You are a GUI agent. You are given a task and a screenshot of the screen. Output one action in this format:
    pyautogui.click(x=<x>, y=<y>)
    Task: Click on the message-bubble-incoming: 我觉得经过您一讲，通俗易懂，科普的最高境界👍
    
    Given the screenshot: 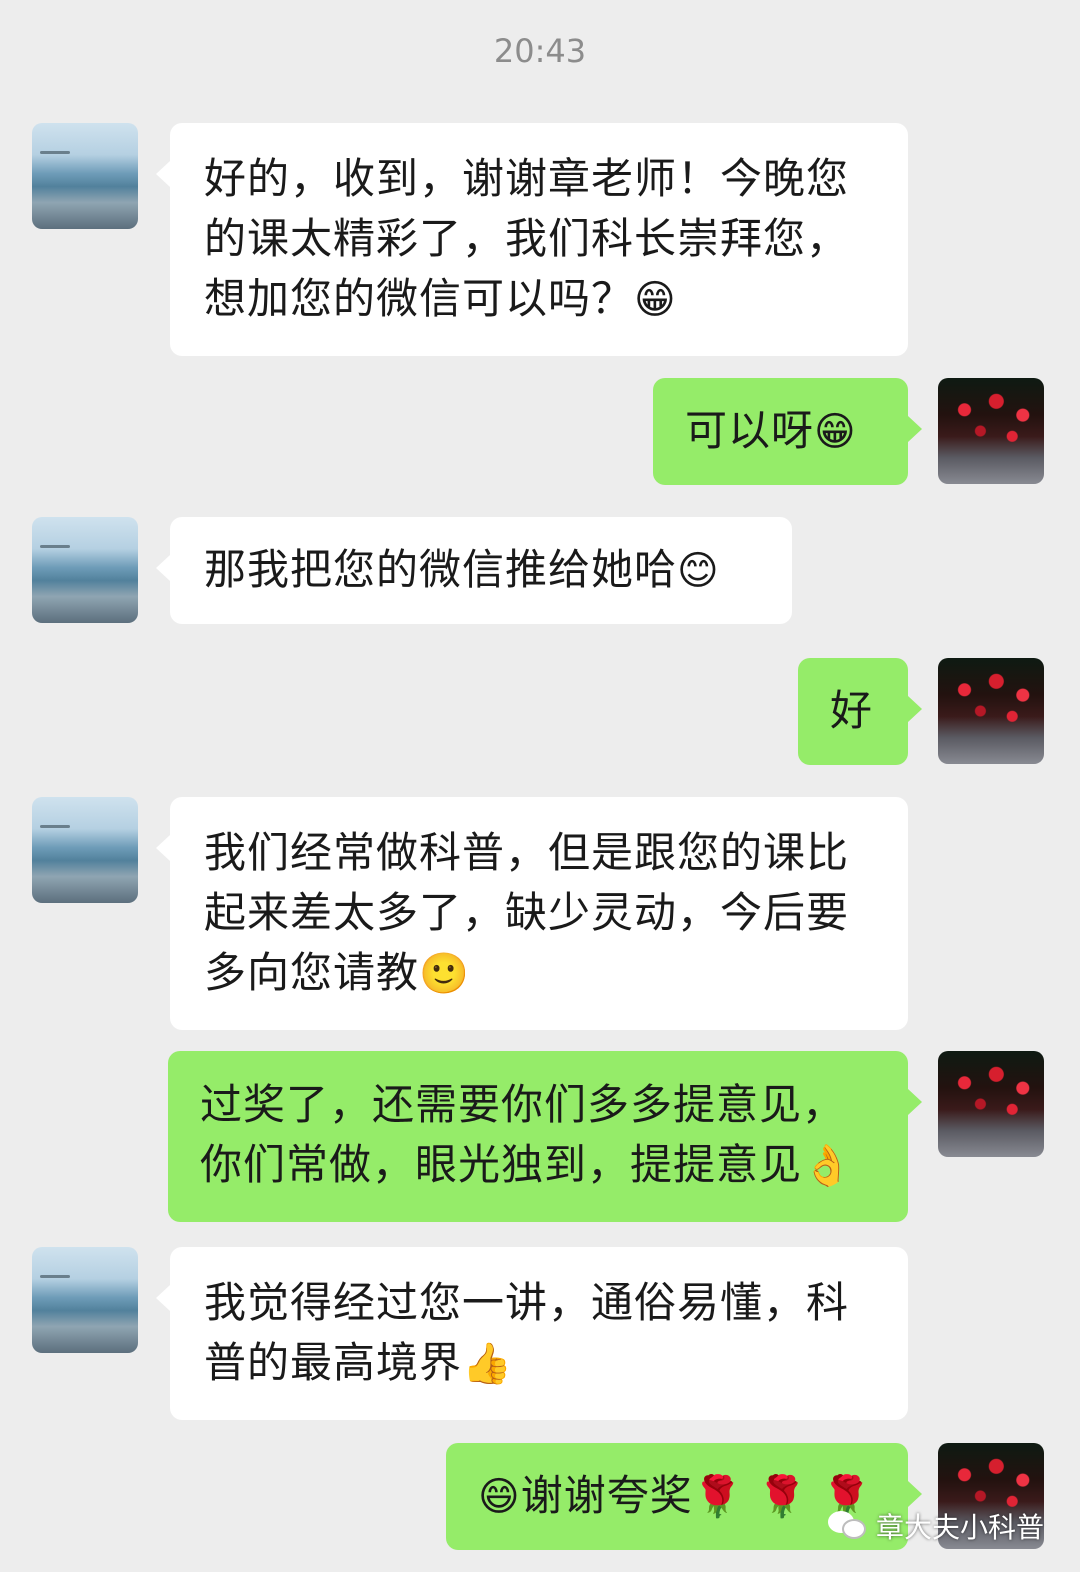 What is the action you would take?
    pyautogui.click(x=532, y=1333)
    